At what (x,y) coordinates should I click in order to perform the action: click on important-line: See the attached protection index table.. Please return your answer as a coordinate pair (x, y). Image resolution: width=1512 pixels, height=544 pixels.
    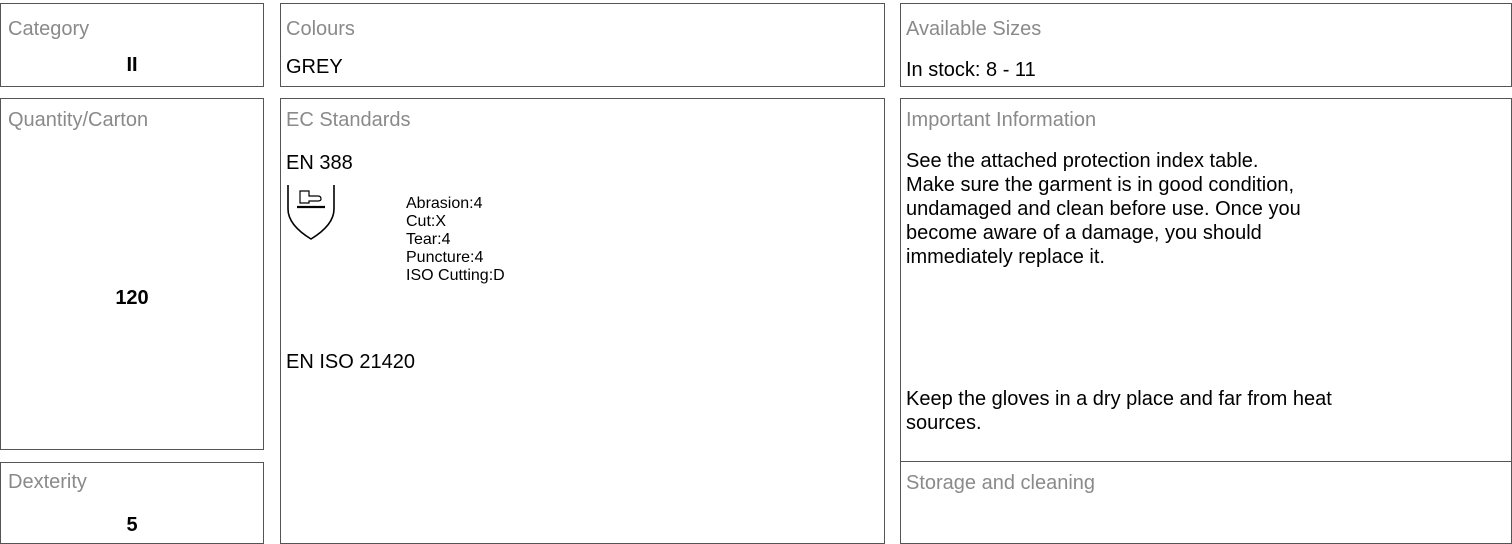
    Looking at the image, I should click on (1082, 161).